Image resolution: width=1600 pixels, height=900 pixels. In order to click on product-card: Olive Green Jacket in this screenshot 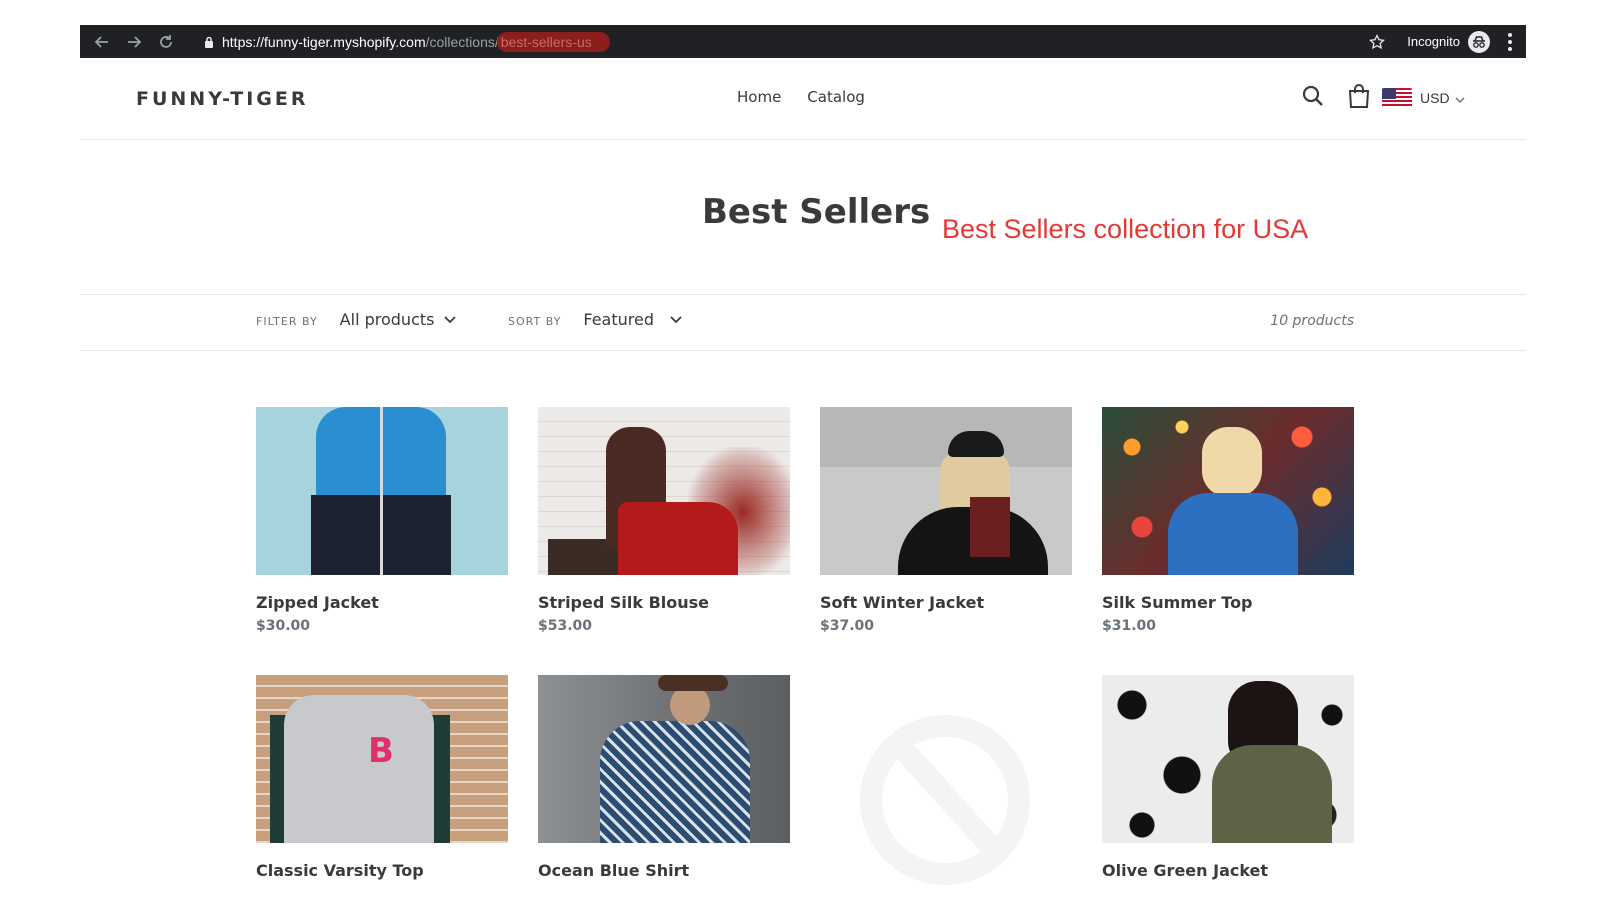, I will do `click(1228, 777)`.